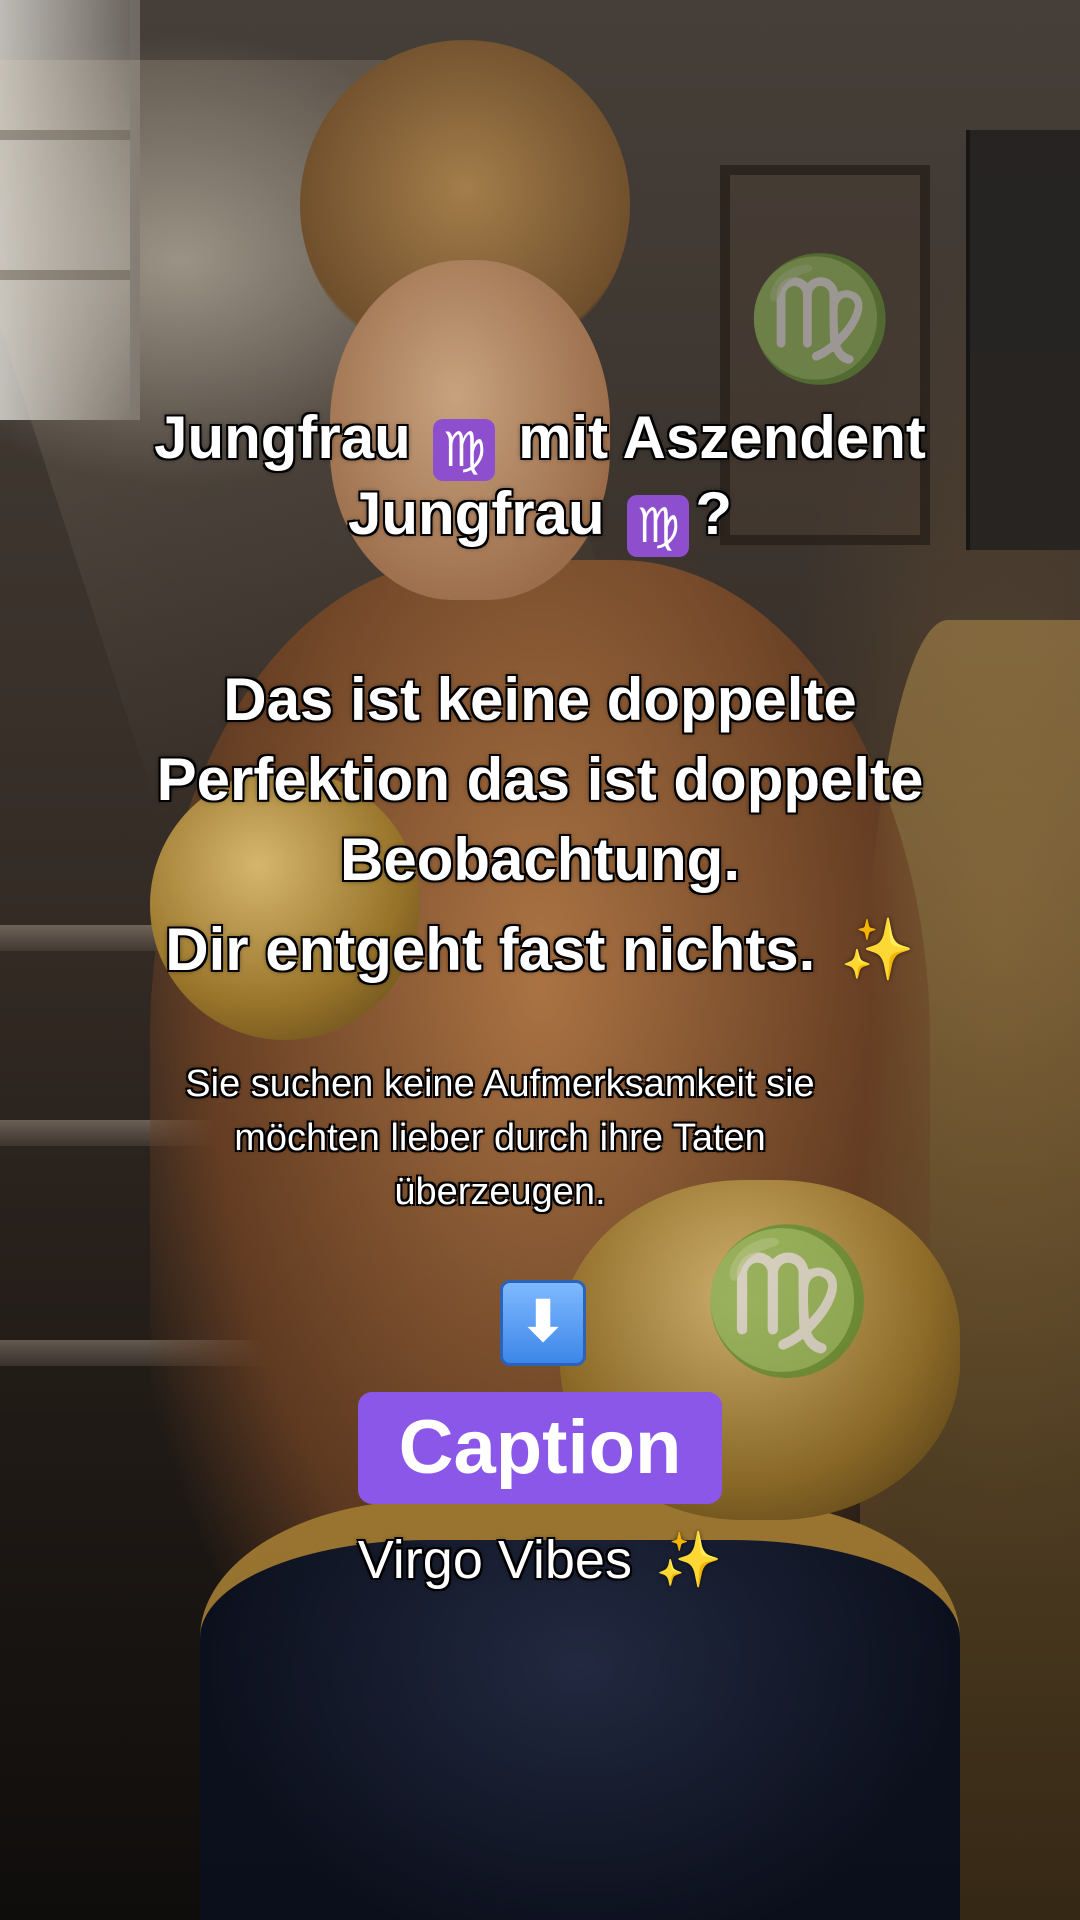  Describe the element at coordinates (540, 1448) in the screenshot. I see `caption-label: Caption` at that location.